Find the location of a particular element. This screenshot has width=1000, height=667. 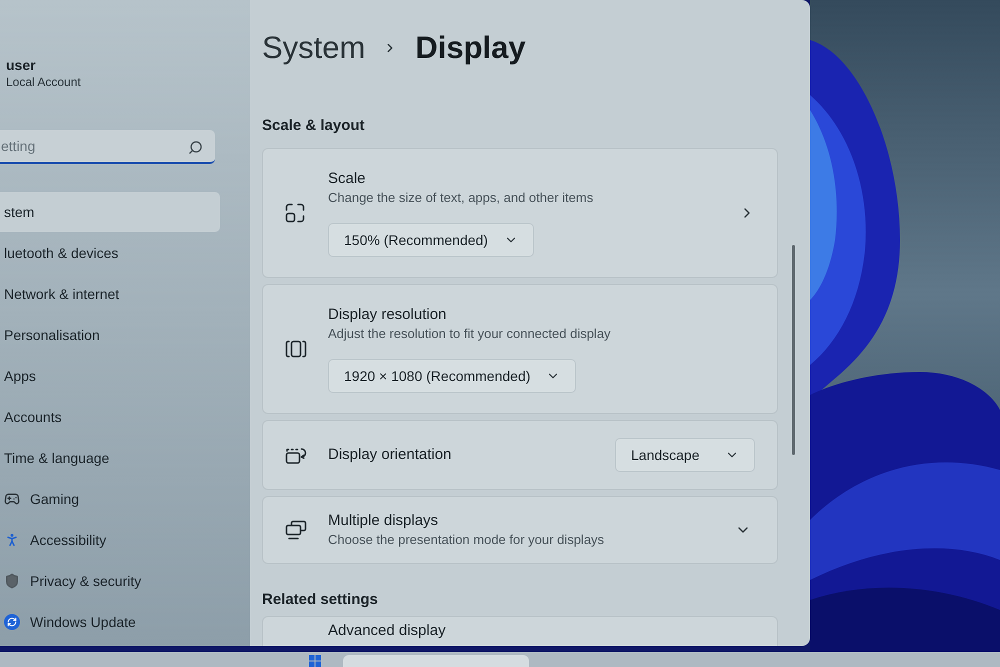

sidebar-item: Time & language is located at coordinates (110, 458).